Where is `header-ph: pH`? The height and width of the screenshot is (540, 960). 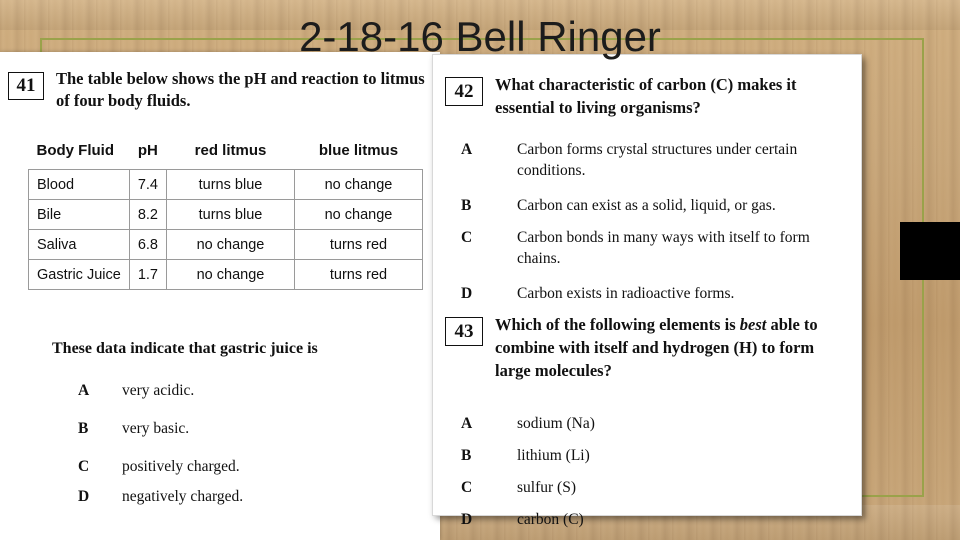 header-ph: pH is located at coordinates (147, 150).